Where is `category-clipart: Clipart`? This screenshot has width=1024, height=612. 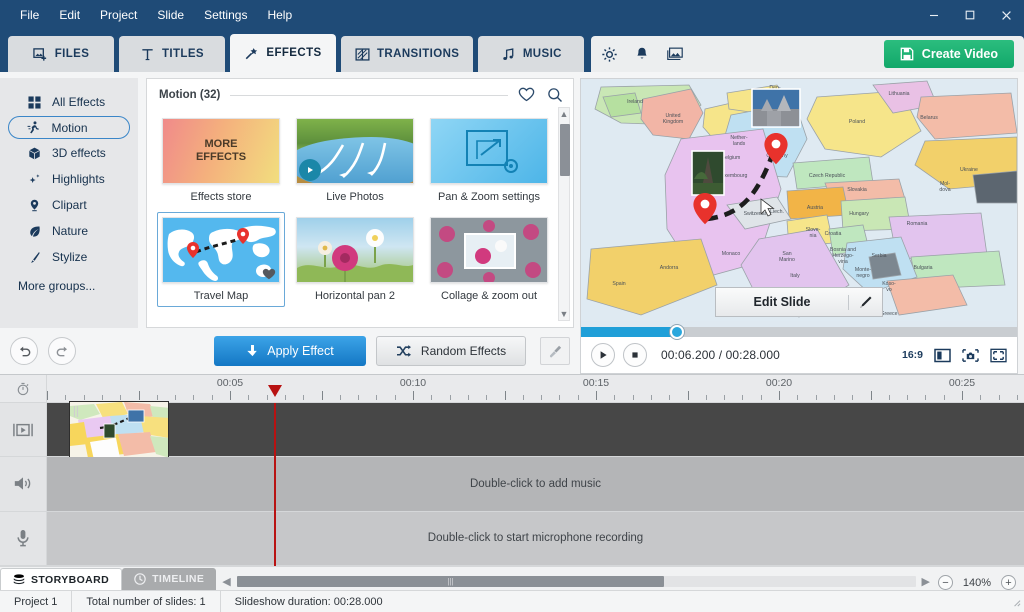 category-clipart: Clipart is located at coordinates (69, 205).